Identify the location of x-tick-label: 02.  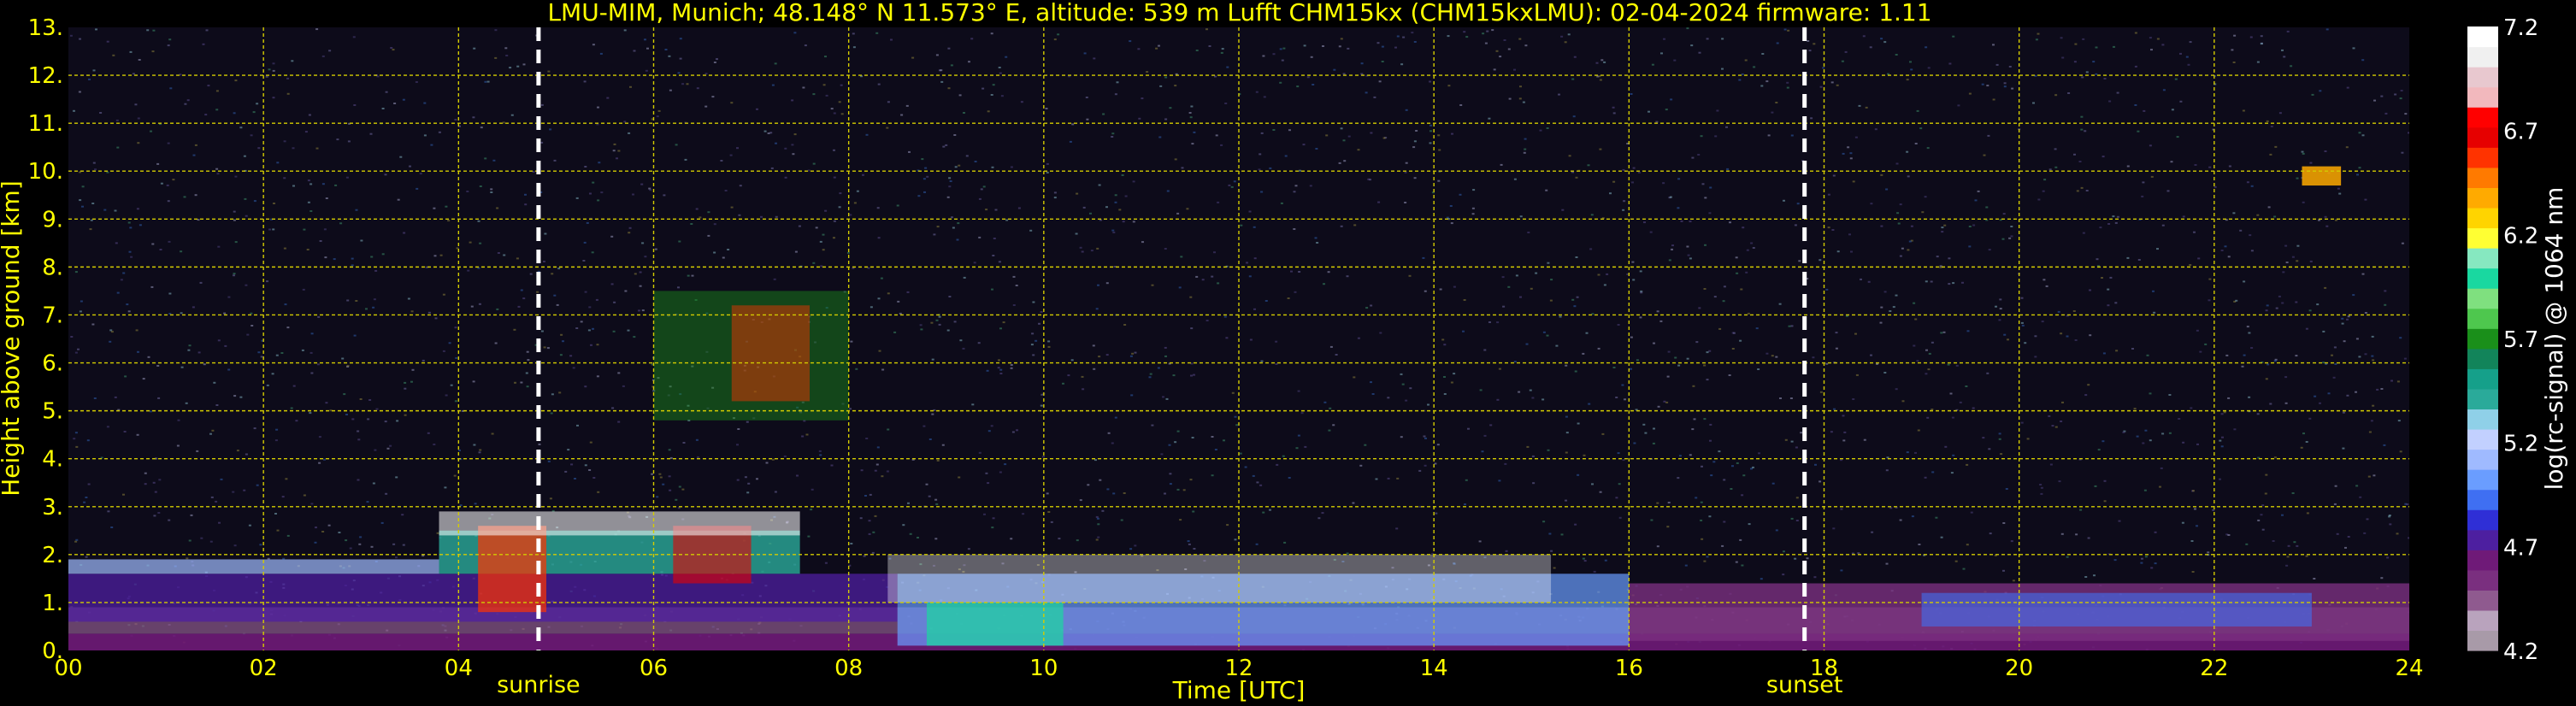
(264, 668).